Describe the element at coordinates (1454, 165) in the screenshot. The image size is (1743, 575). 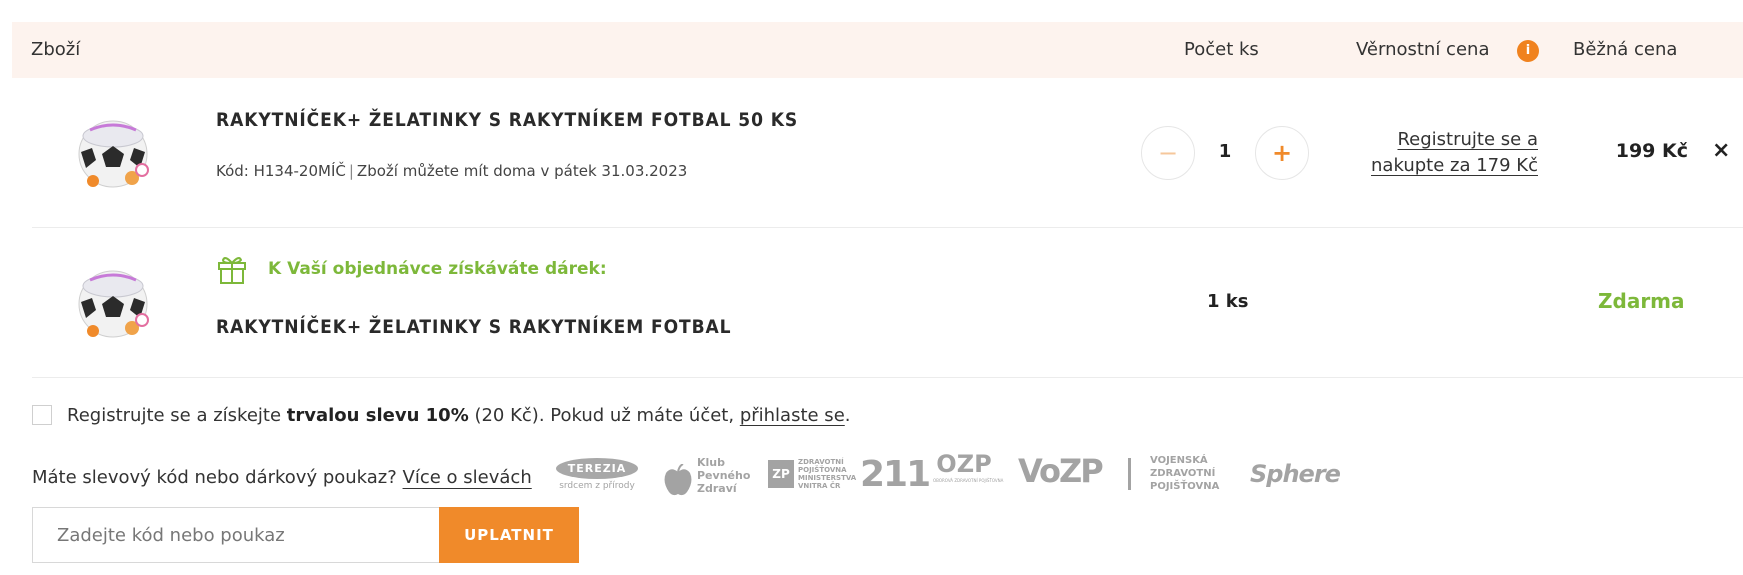
I see `loyalty-line-2: nakupte za 179 Kč` at that location.